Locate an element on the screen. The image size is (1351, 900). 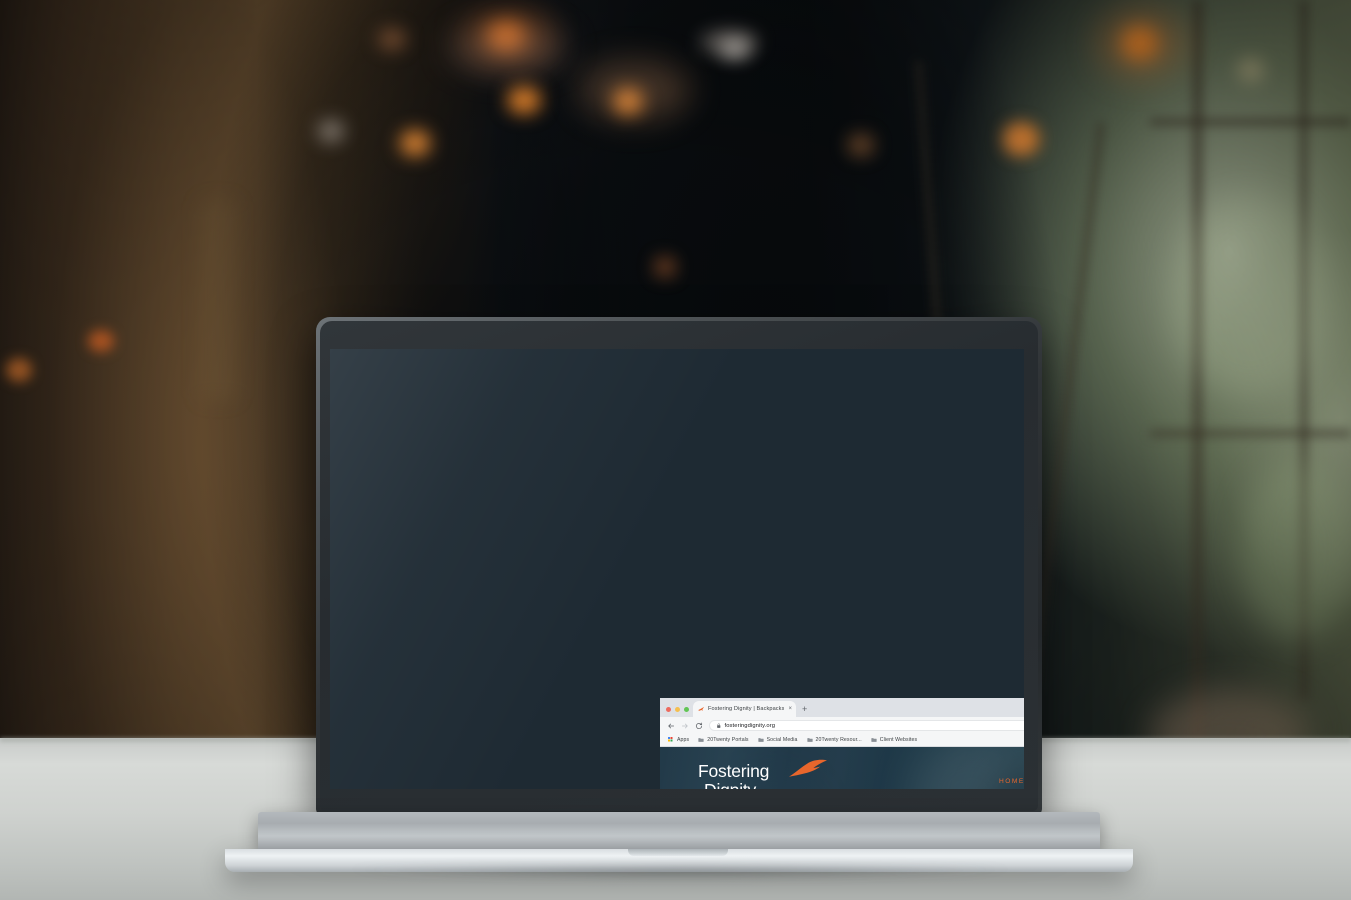
bookmark-label: Client Websites is located at coordinates (898, 740).